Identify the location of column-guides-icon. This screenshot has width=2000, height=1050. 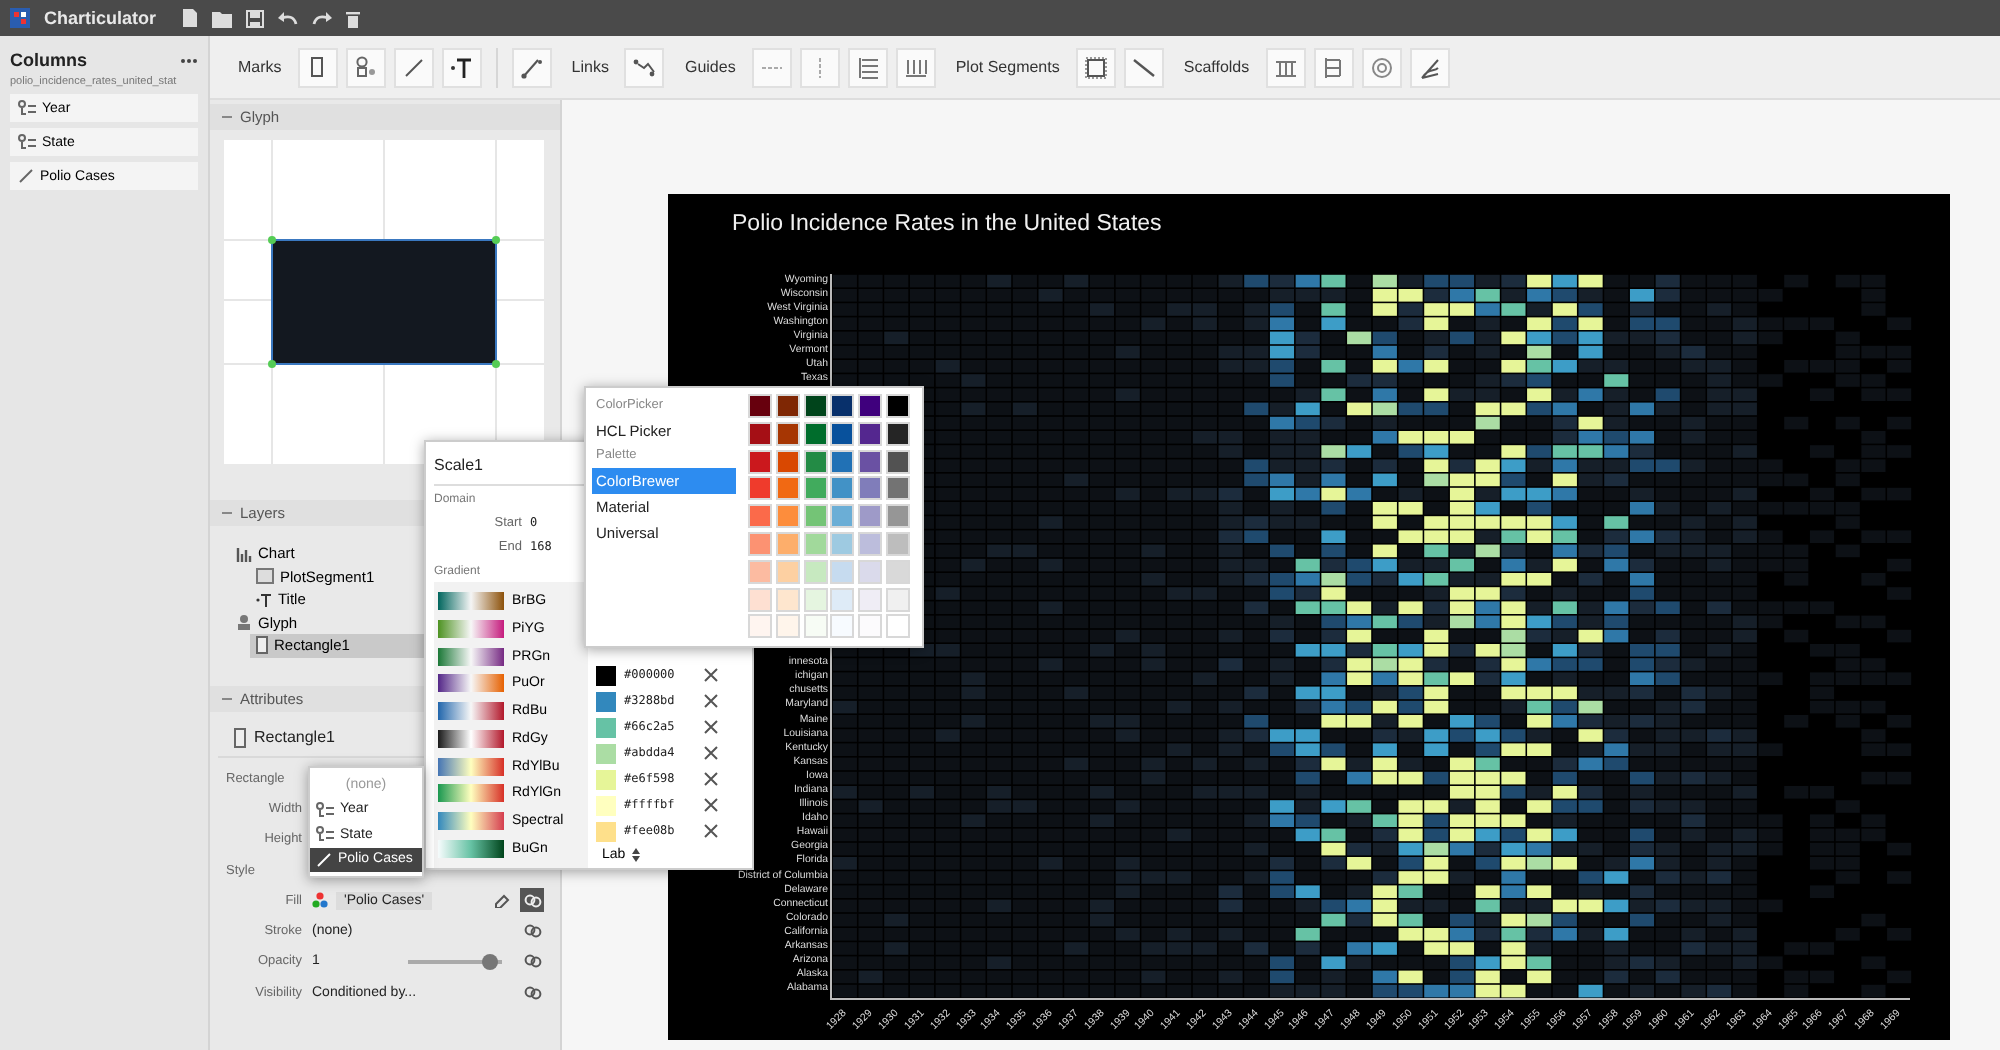
(915, 67).